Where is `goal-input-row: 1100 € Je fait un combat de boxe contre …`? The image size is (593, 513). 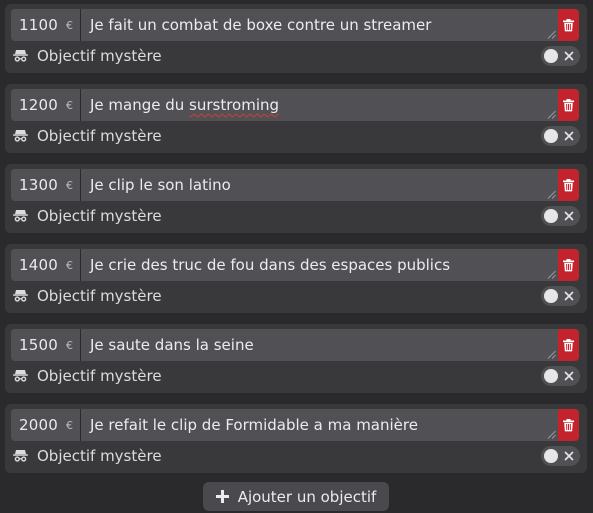 goal-input-row: 1100 € Je fait un combat de boxe contre … is located at coordinates (295, 25).